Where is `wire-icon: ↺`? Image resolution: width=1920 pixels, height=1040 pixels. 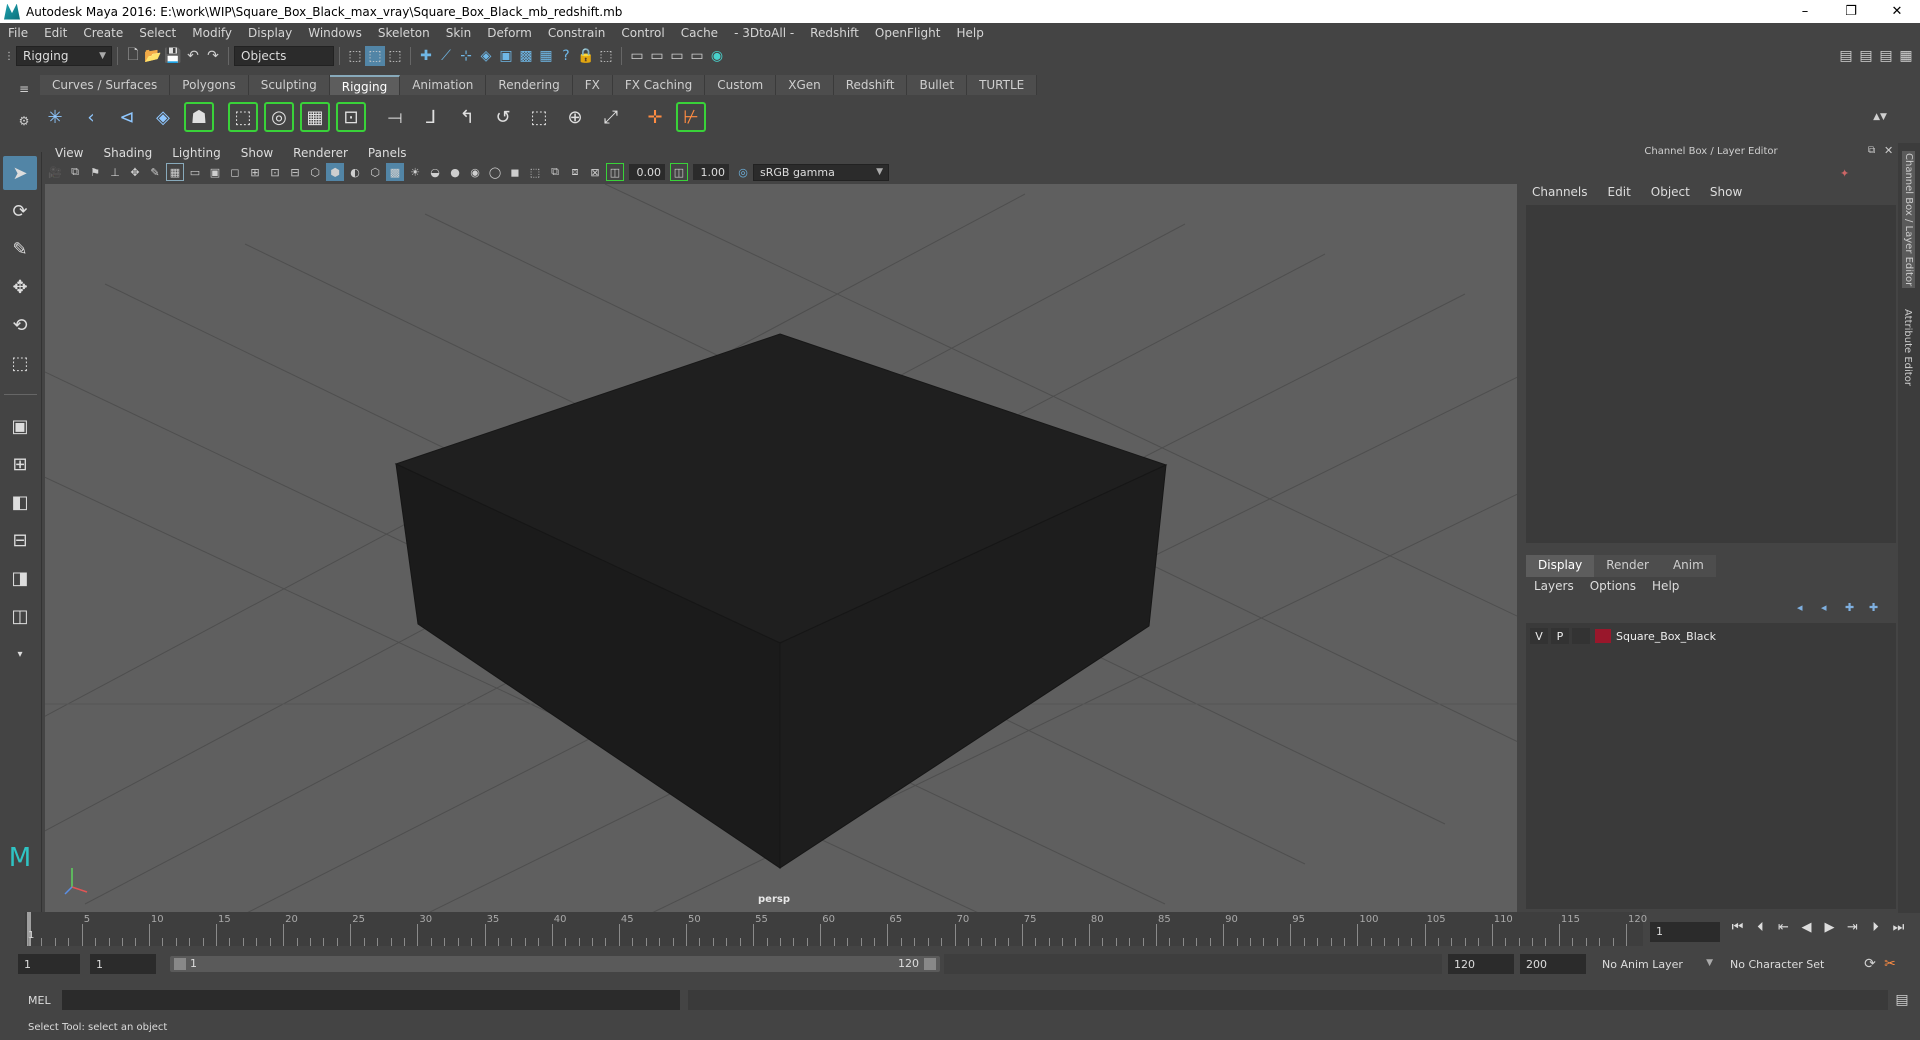
wire-icon: ↺ is located at coordinates (503, 117).